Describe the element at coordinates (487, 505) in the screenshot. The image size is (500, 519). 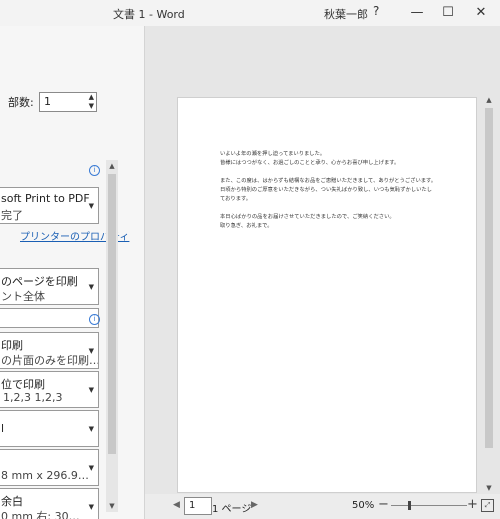
I see `fit-page-icon: ⤢` at that location.